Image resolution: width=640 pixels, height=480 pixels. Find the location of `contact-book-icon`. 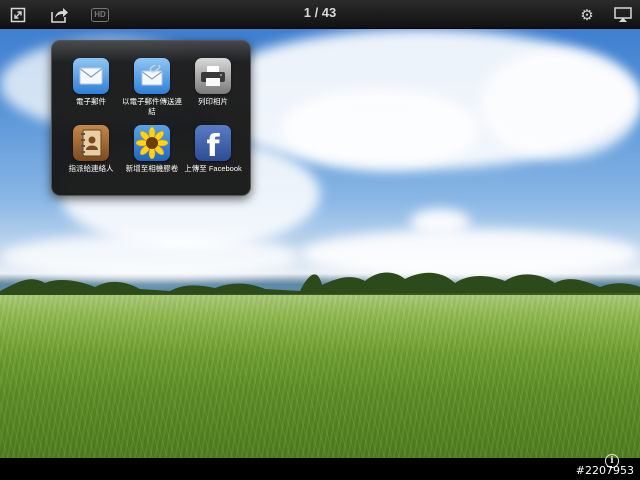

contact-book-icon is located at coordinates (91, 143).